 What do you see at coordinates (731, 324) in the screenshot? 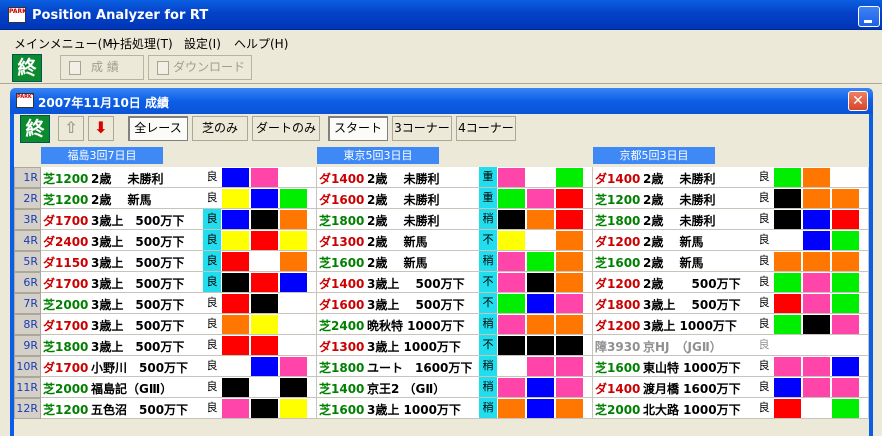
I see `race-cell: ダ1200 3歳上 1000万下 良` at bounding box center [731, 324].